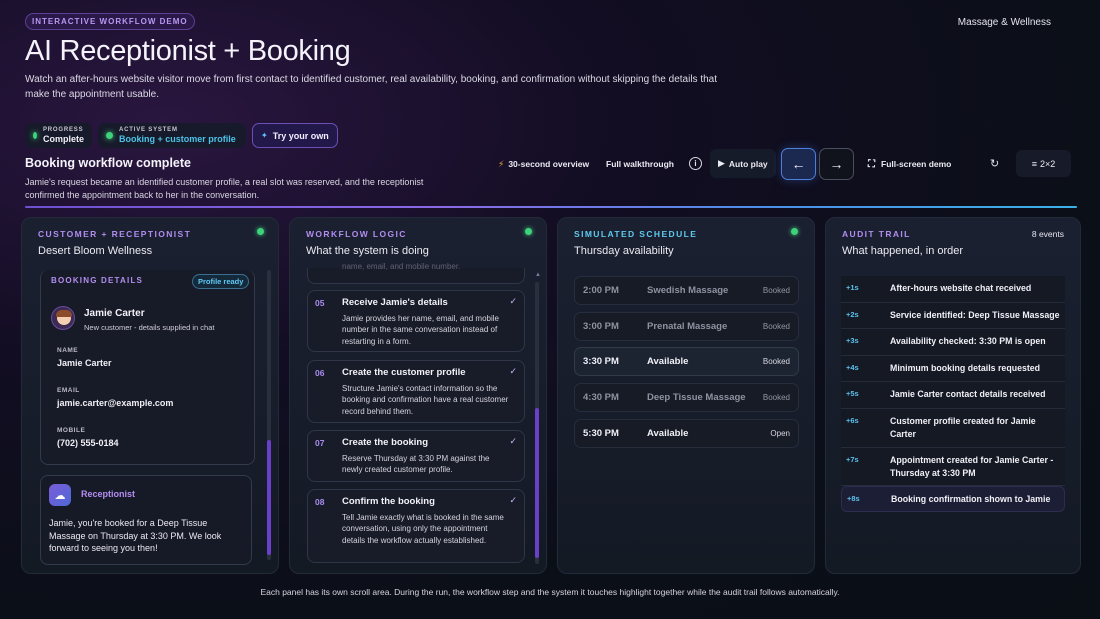 Image resolution: width=1100 pixels, height=619 pixels. I want to click on event-text: After-hours website chat received, so click(961, 288).